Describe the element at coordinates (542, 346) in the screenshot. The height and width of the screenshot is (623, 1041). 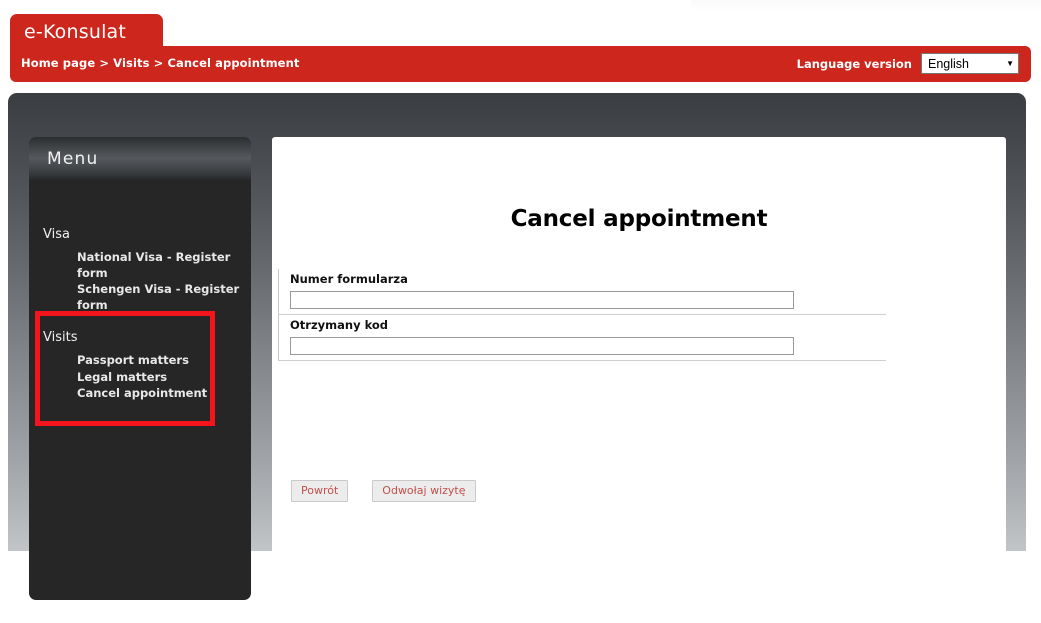
I see `input-otrzymany-kod` at that location.